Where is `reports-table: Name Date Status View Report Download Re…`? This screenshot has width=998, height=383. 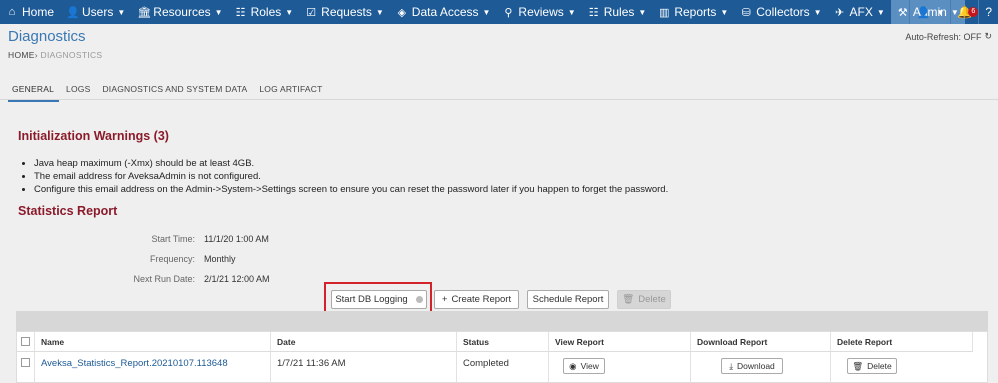
reports-table: Name Date Status View Report Download Re… is located at coordinates (502, 357).